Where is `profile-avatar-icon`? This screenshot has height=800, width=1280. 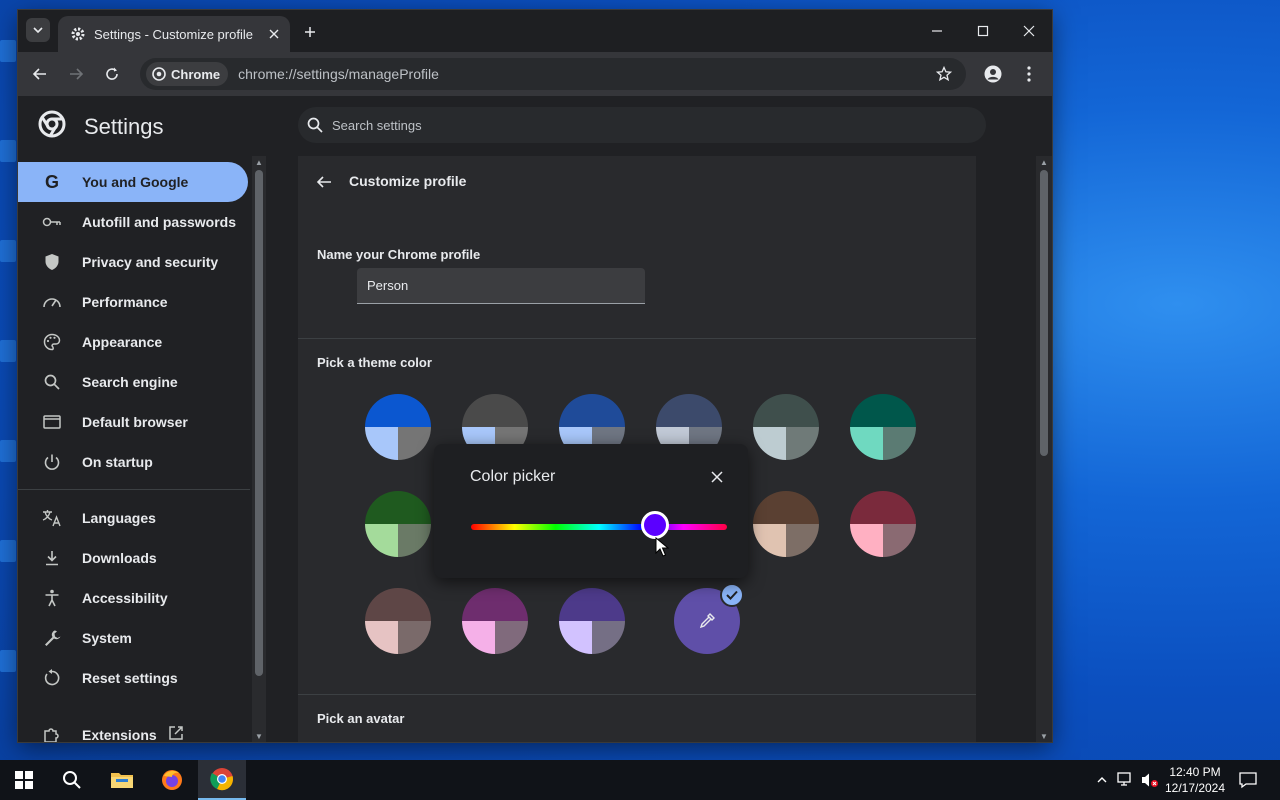
profile-avatar-icon is located at coordinates (993, 74).